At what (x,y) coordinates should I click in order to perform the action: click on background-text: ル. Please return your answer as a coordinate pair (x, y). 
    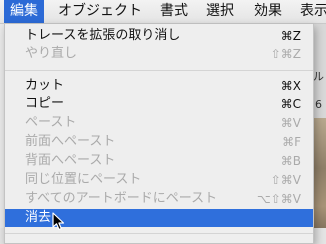
    Looking at the image, I should click on (318, 76).